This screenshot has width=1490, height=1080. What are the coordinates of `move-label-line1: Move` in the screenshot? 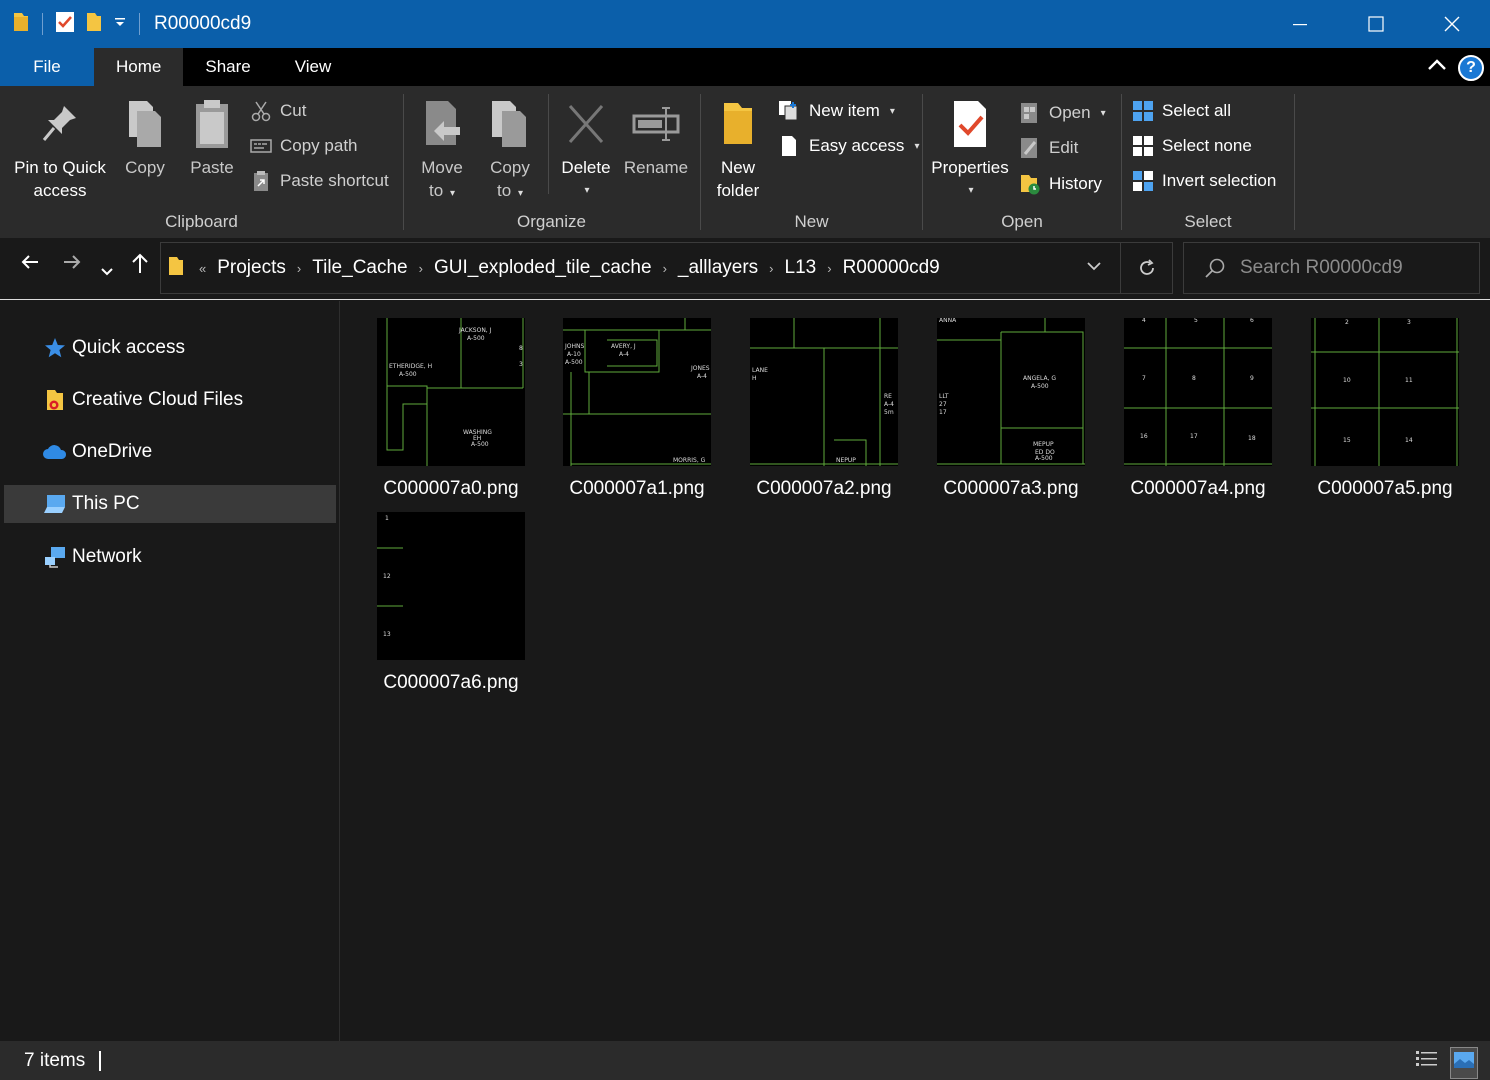 It's located at (442, 167).